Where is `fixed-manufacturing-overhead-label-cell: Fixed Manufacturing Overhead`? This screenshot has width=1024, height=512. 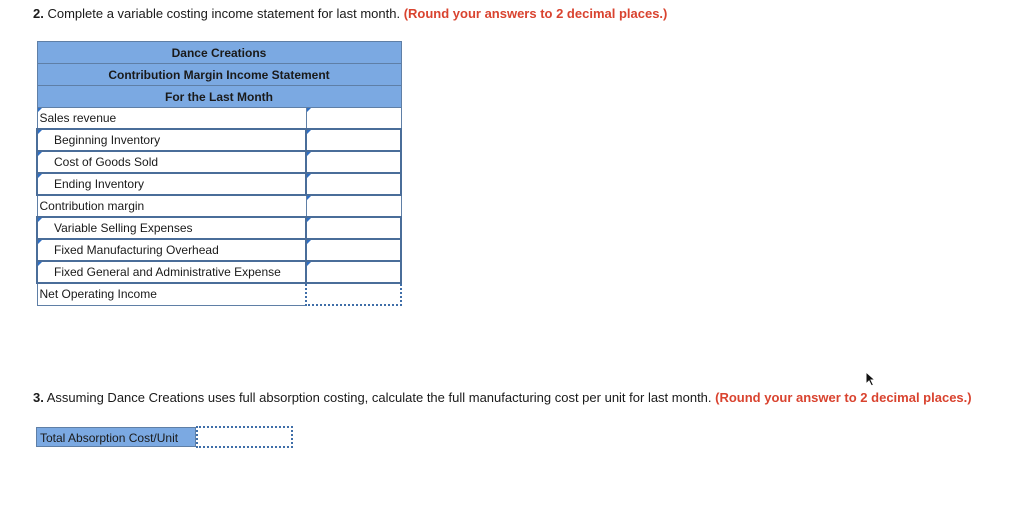 fixed-manufacturing-overhead-label-cell: Fixed Manufacturing Overhead is located at coordinates (171, 250).